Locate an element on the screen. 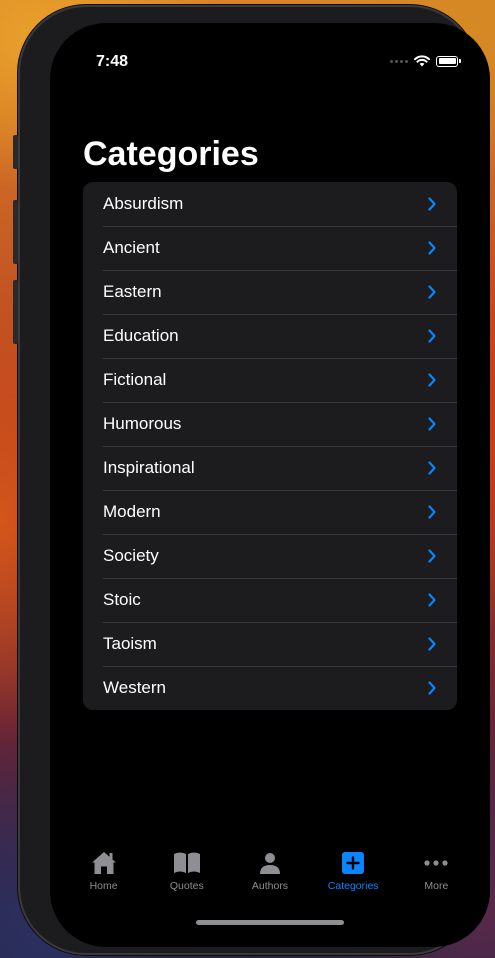 The image size is (495, 958). tab-quotes: Quotes is located at coordinates (187, 879).